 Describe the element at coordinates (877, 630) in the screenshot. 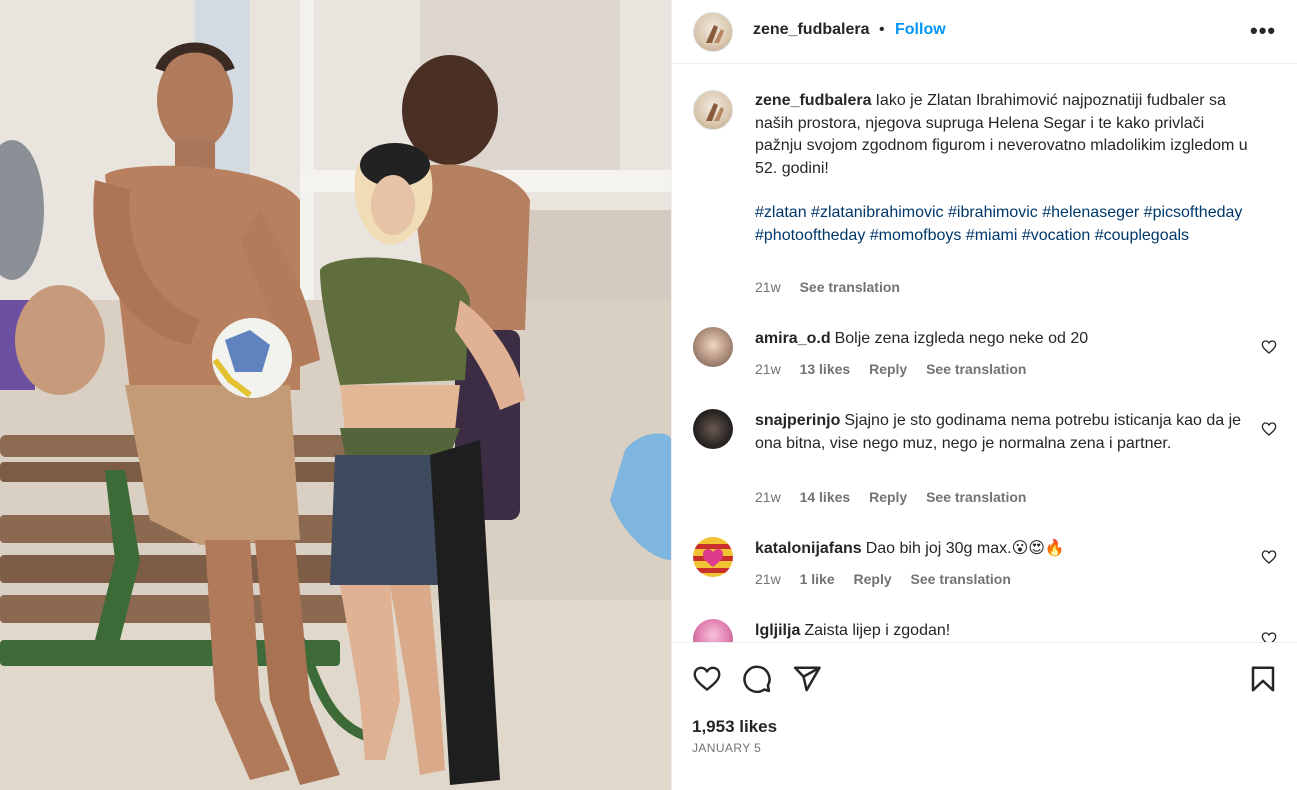

I see `comment-text: Zaista lijep i zgodan!` at that location.